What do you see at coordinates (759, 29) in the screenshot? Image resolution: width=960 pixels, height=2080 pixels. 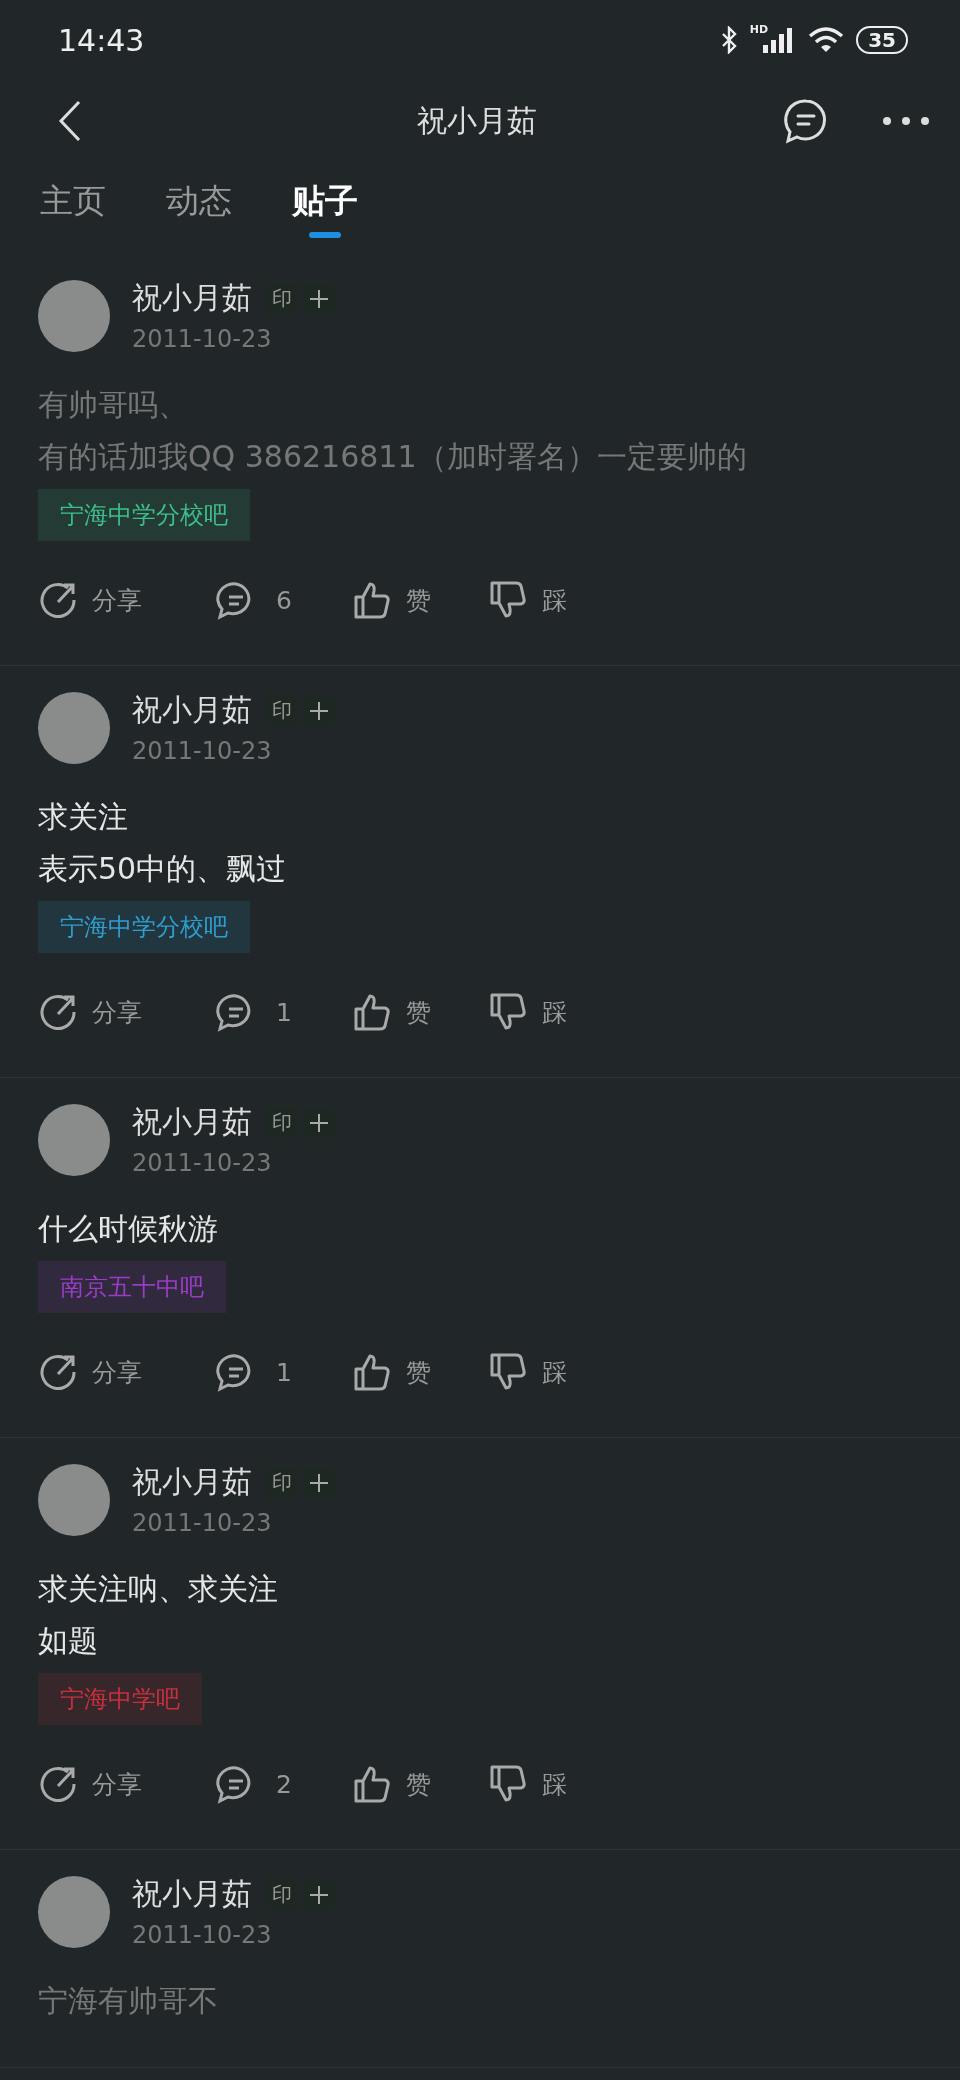 I see `network-label: HD` at bounding box center [759, 29].